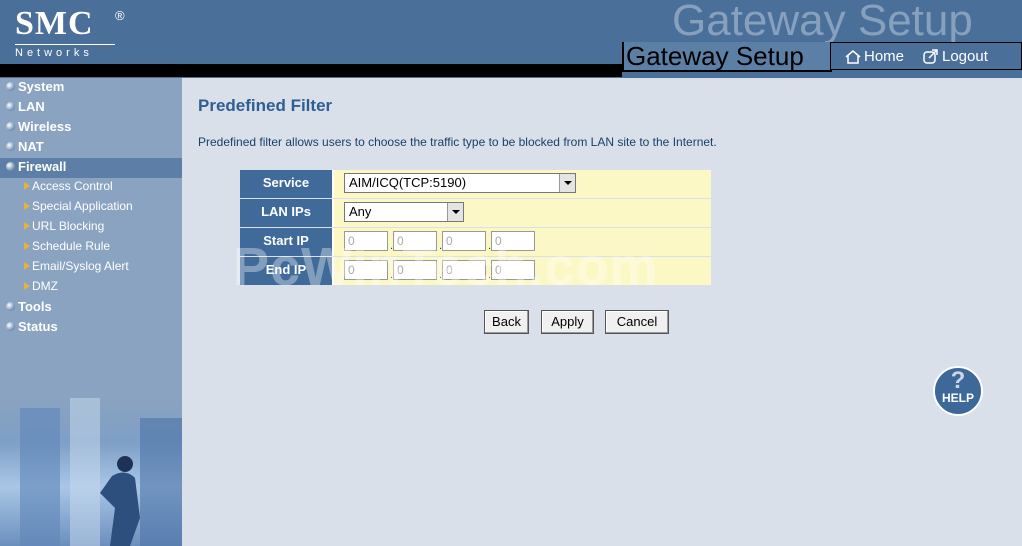  Describe the element at coordinates (65, 51) in the screenshot. I see `logo-subtitle: Networks` at that location.